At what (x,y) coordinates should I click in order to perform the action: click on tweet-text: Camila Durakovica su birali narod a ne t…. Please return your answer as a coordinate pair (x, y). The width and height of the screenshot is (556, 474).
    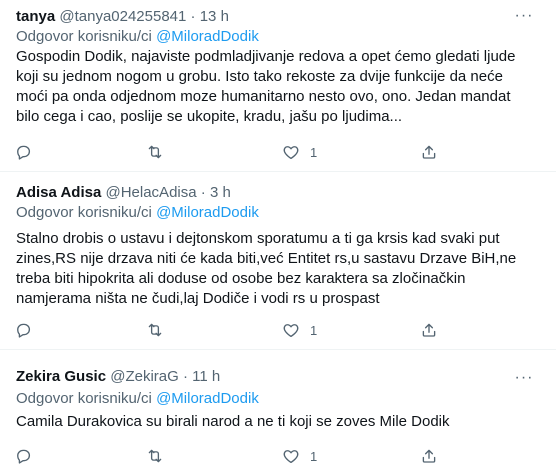
    Looking at the image, I should click on (233, 421).